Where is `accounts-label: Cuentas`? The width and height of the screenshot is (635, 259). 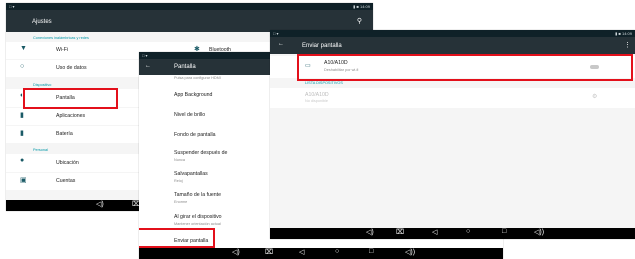
accounts-label: Cuentas is located at coordinates (66, 181).